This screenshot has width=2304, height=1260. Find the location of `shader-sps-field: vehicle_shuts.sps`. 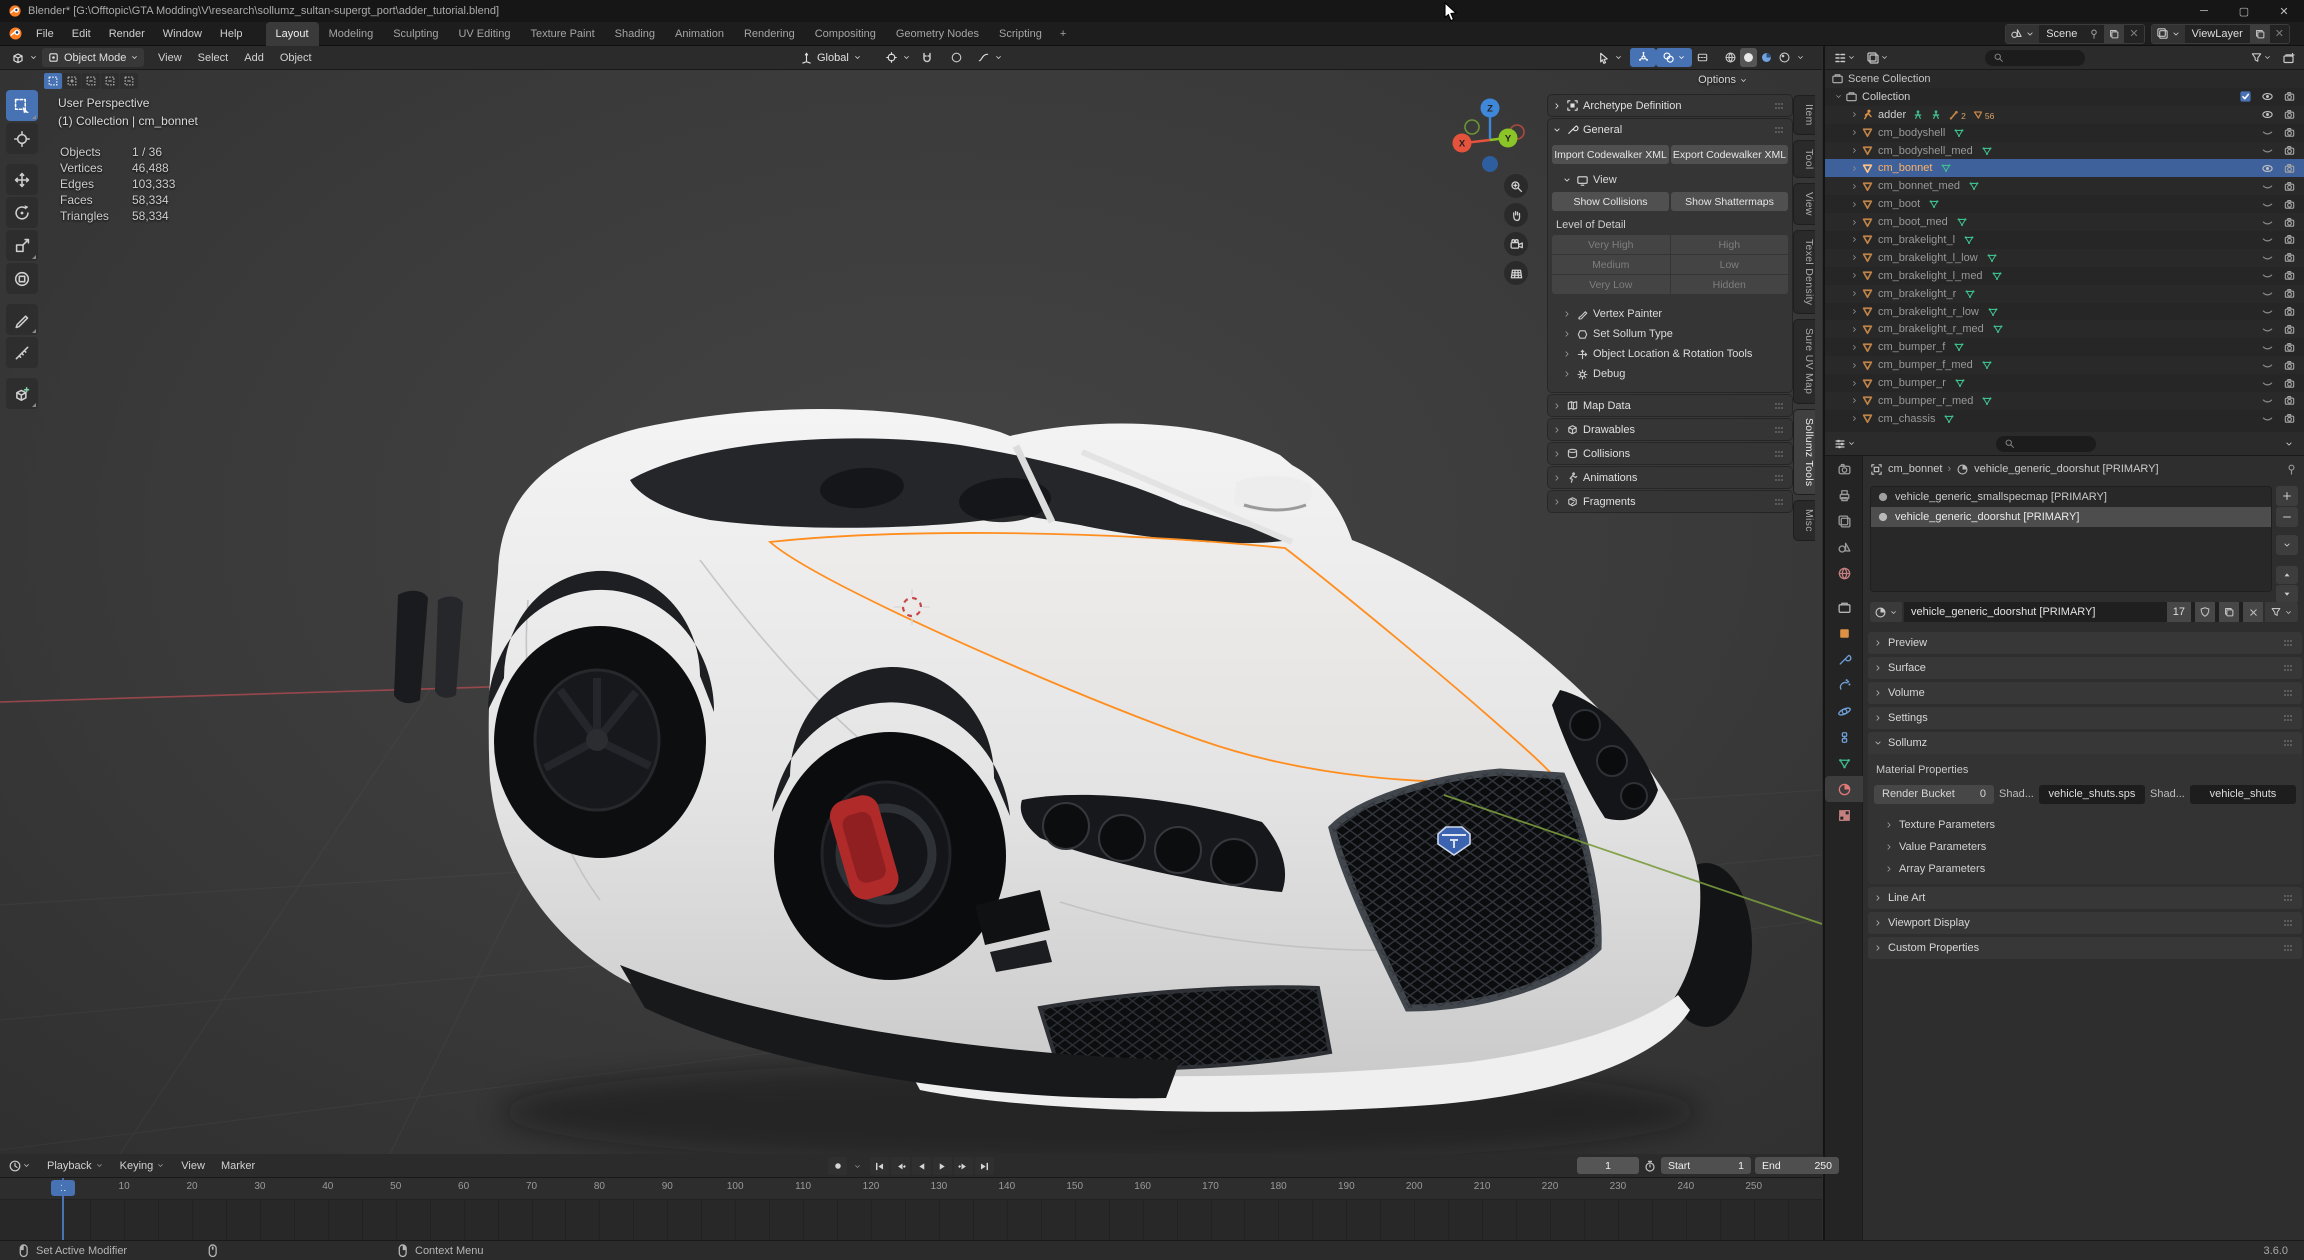

shader-sps-field: vehicle_shuts.sps is located at coordinates (2091, 794).